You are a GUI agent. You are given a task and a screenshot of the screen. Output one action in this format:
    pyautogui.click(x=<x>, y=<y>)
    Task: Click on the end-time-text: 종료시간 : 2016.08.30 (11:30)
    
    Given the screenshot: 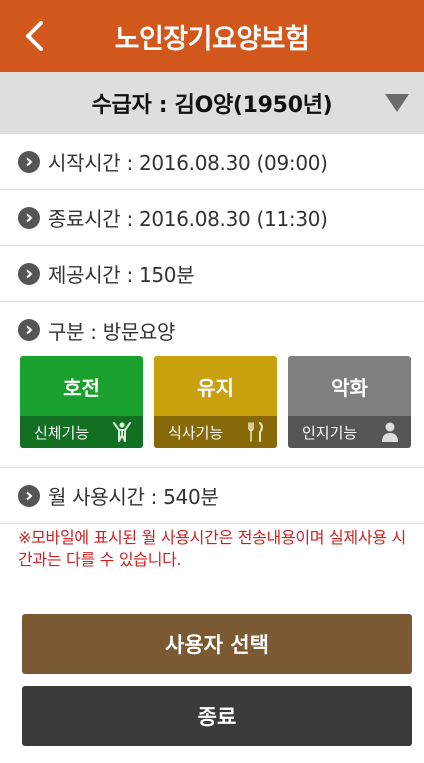 What is the action you would take?
    pyautogui.click(x=188, y=219)
    